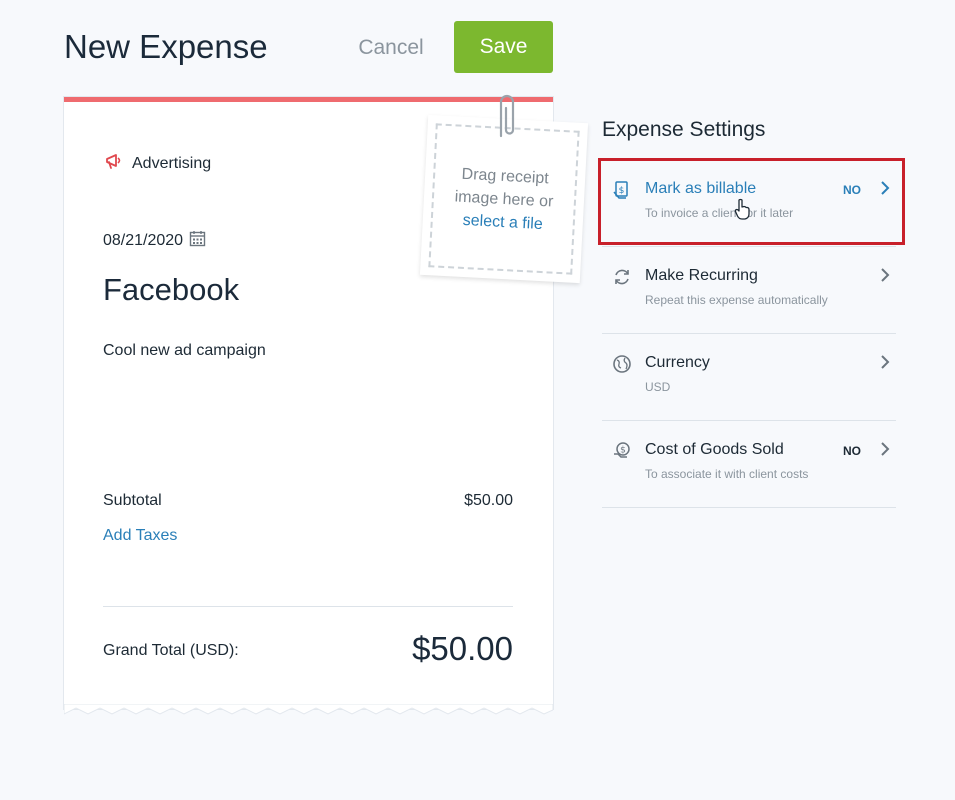 The width and height of the screenshot is (955, 800). Describe the element at coordinates (701, 275) in the screenshot. I see `setting-title: Make Recurring` at that location.